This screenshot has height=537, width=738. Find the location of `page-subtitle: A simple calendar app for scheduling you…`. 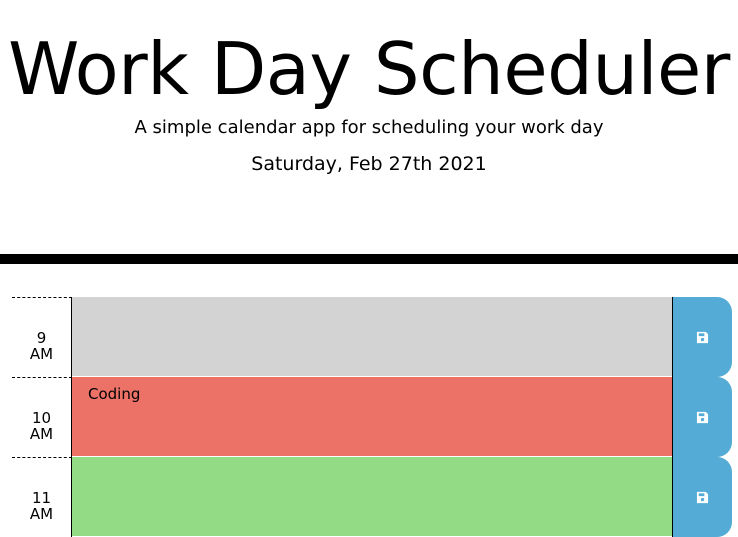

page-subtitle: A simple calendar app for scheduling you… is located at coordinates (369, 127).